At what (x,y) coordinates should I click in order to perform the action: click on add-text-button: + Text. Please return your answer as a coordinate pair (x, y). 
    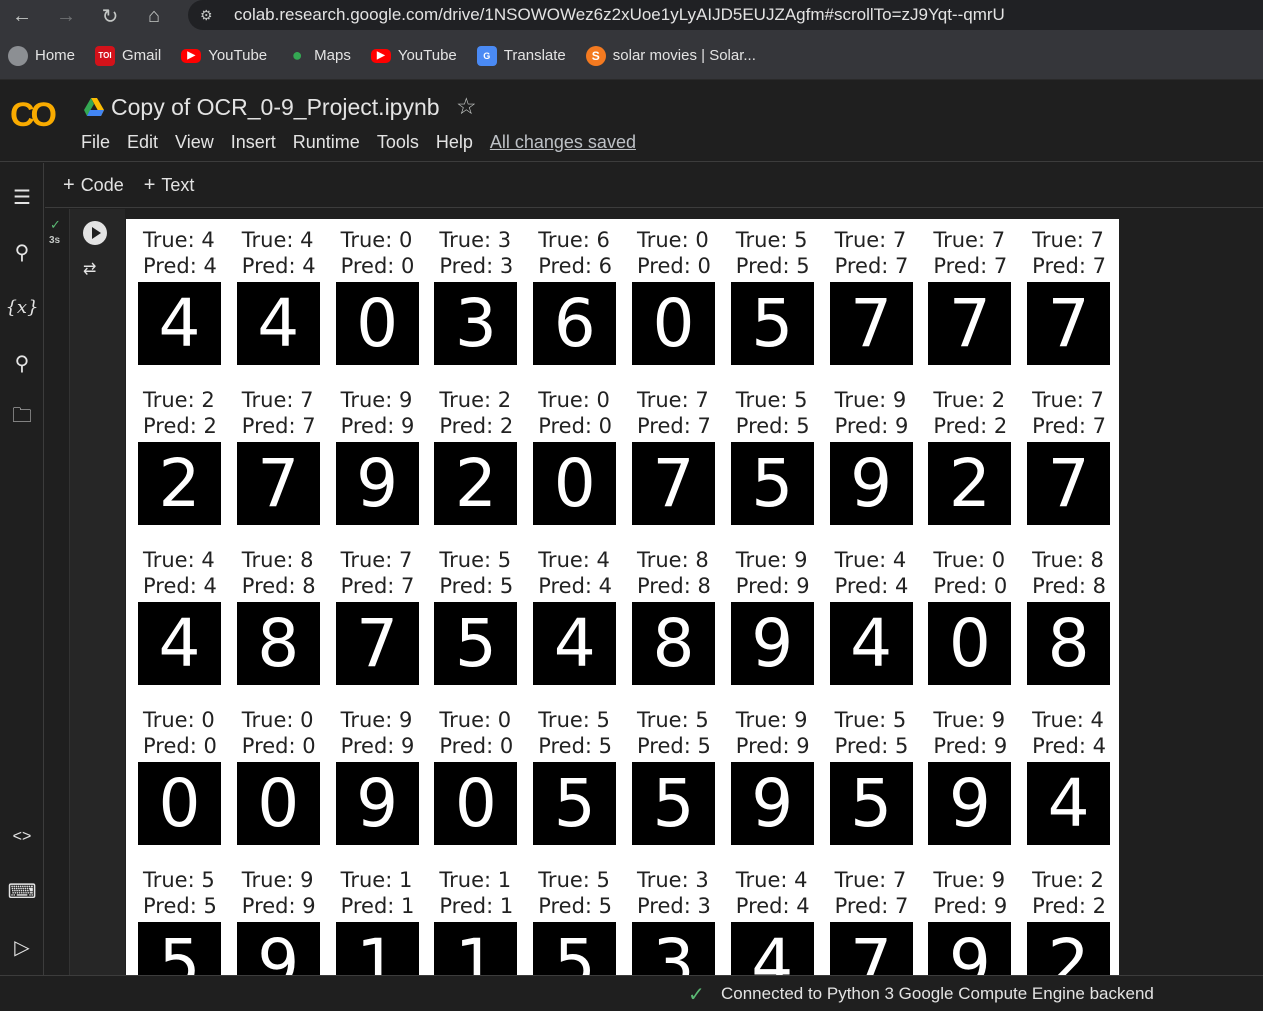
    Looking at the image, I should click on (169, 185).